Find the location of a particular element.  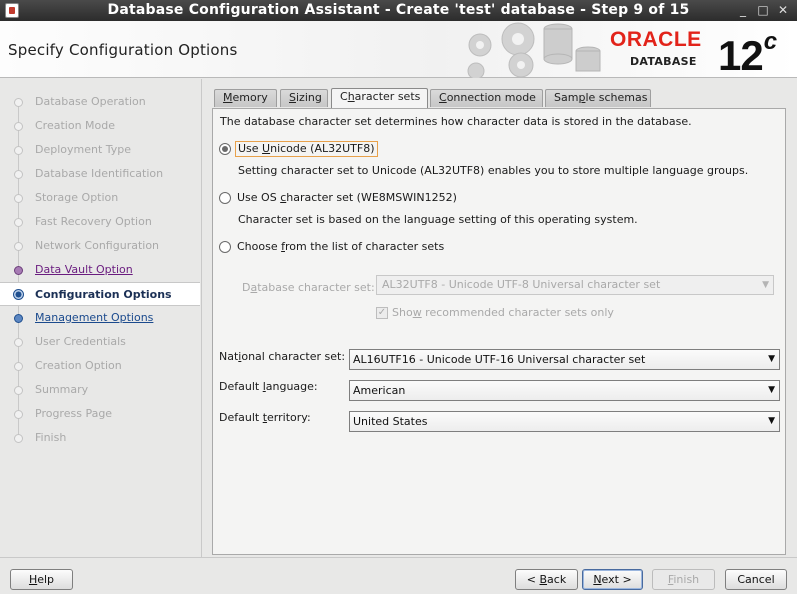

step-network-configuration: Network Configuration is located at coordinates (100, 246).